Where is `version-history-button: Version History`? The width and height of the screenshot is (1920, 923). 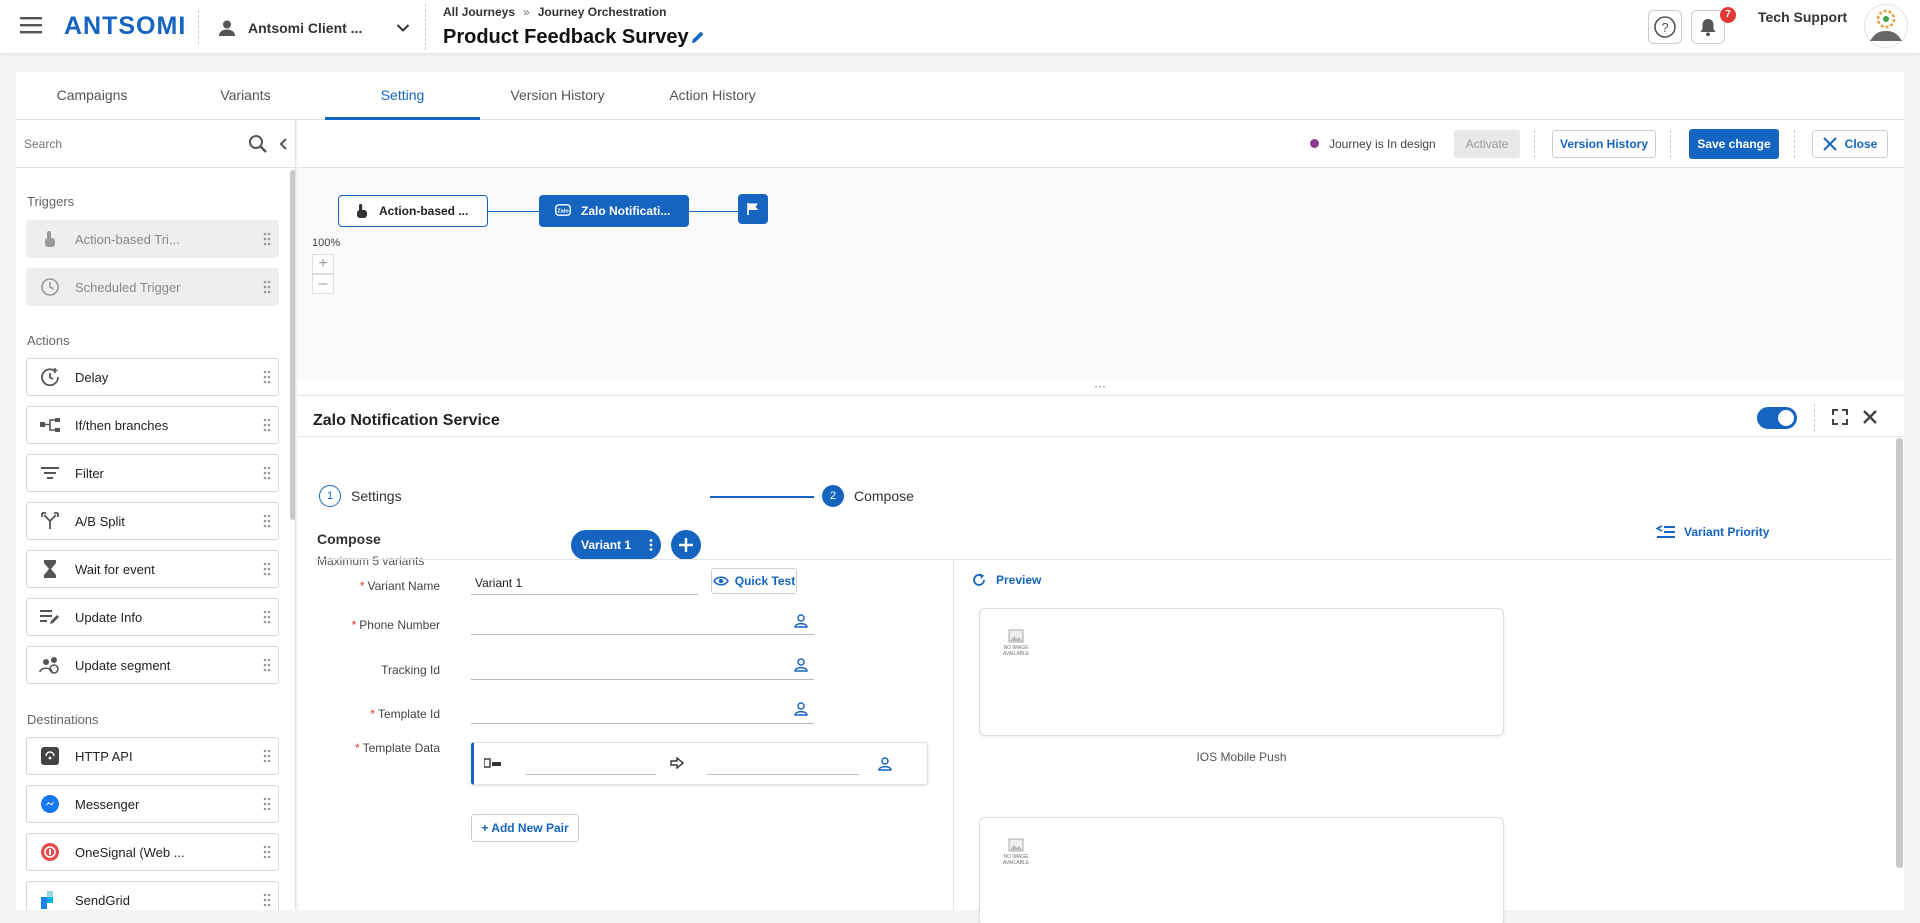
version-history-button: Version History is located at coordinates (1604, 144).